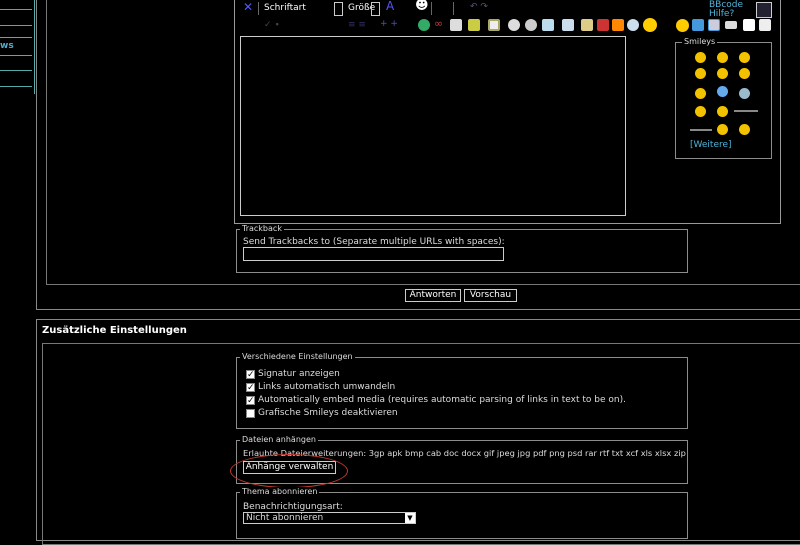  What do you see at coordinates (297, 357) in the screenshot?
I see `misc-legend: Verschiedene Einstellungen` at bounding box center [297, 357].